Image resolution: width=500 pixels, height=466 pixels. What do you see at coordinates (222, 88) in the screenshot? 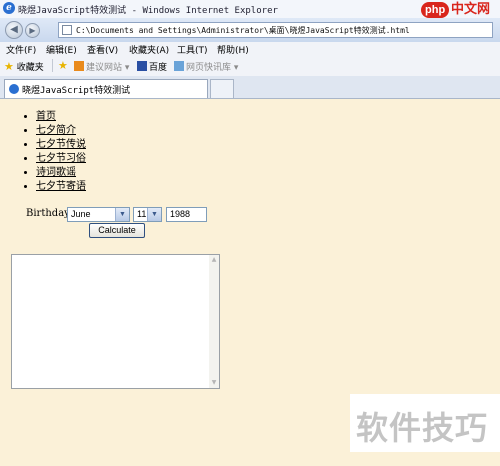
I see `new-tab-button` at bounding box center [222, 88].